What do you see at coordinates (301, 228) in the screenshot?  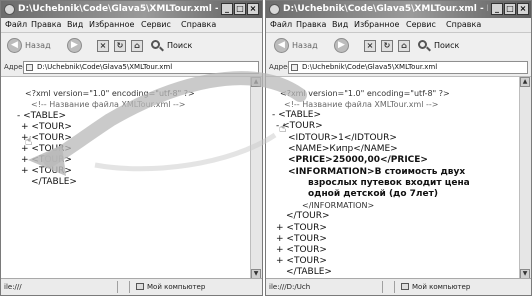 I see `tour-collapsed-2: + <TOUR>` at bounding box center [301, 228].